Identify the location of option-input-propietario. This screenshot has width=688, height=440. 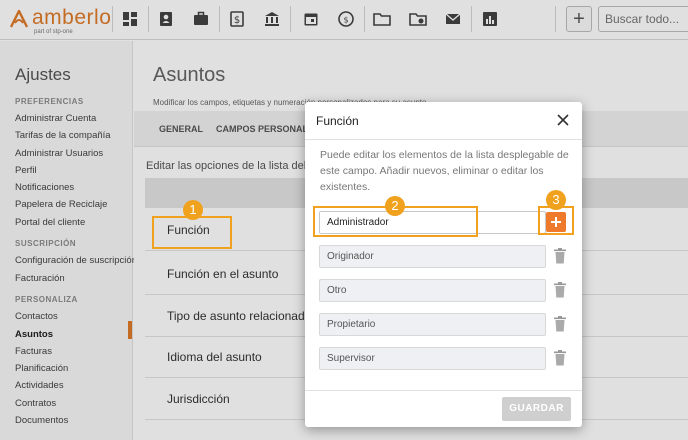
(432, 324).